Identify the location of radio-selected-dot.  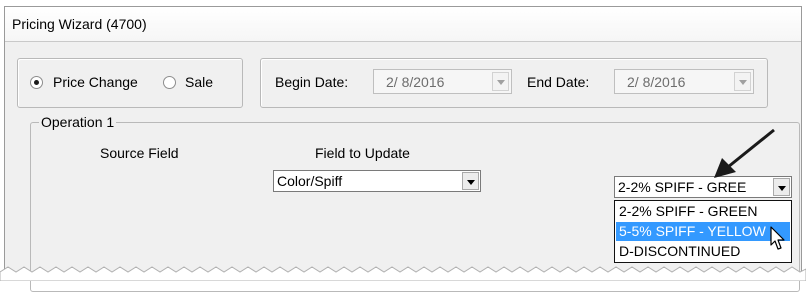
(36, 82).